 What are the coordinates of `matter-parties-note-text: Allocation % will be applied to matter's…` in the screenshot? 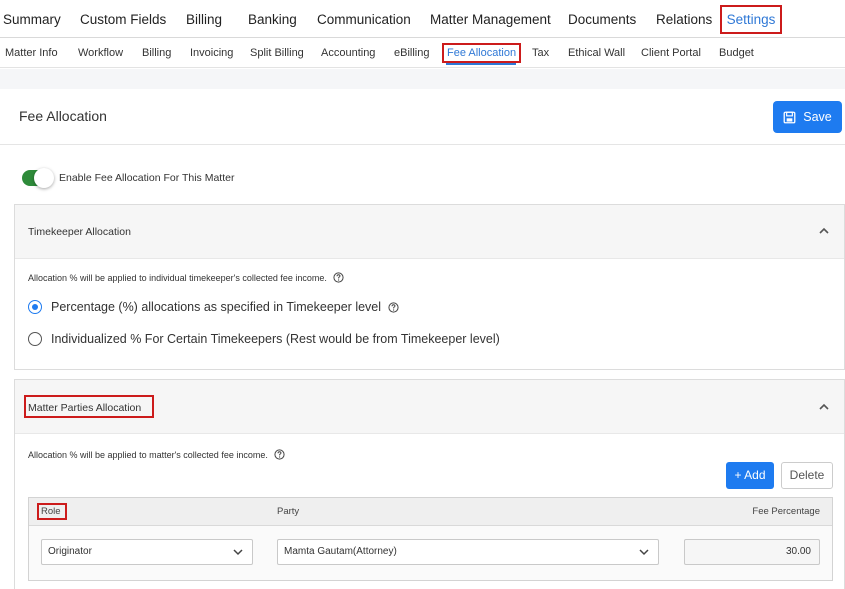 It's located at (148, 454).